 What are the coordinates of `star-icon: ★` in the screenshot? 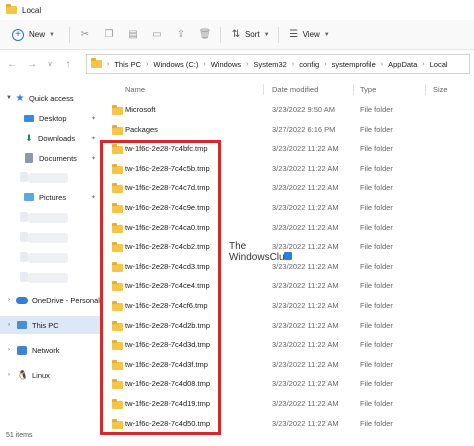 It's located at (20, 98).